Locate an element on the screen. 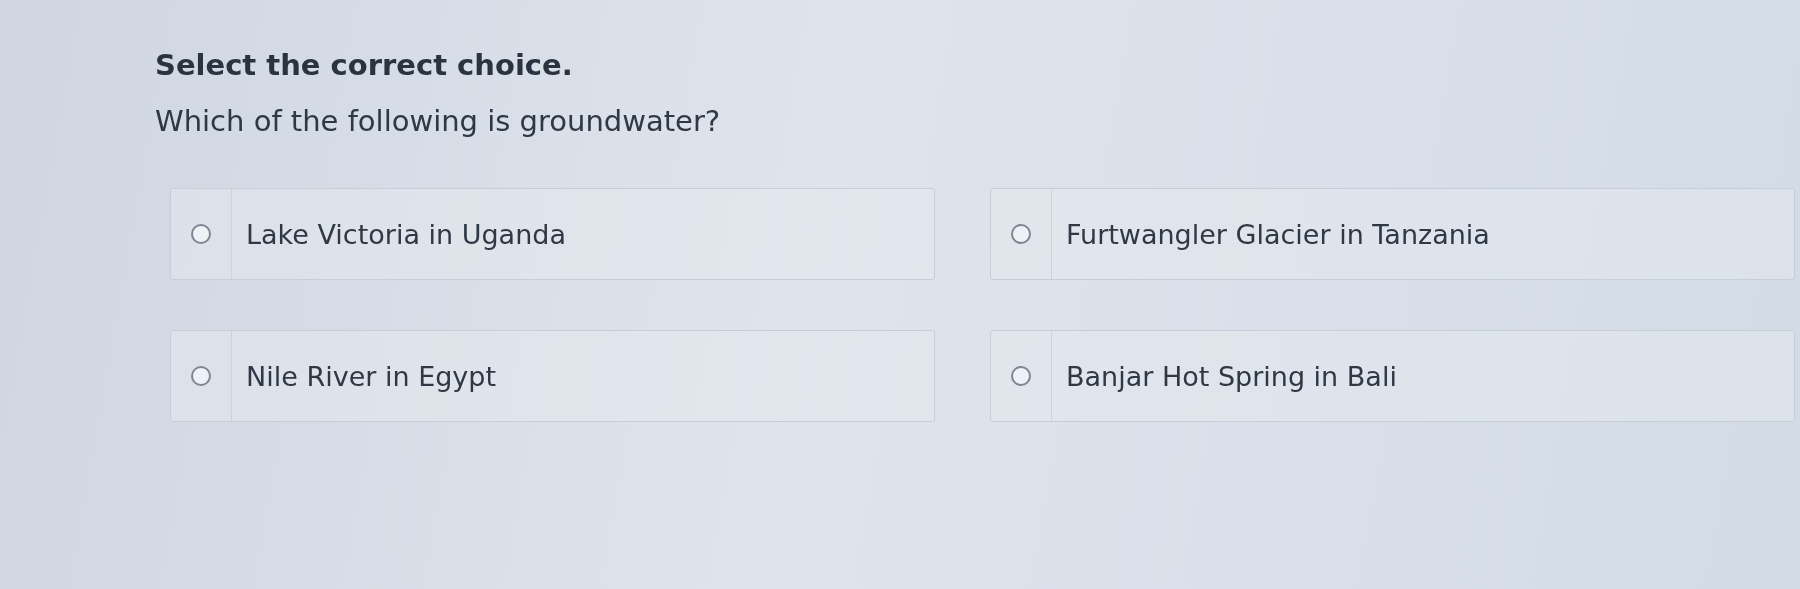 This screenshot has height=589, width=1800. answer-label: Furtwangler Glacier in Tanzania is located at coordinates (1278, 234).